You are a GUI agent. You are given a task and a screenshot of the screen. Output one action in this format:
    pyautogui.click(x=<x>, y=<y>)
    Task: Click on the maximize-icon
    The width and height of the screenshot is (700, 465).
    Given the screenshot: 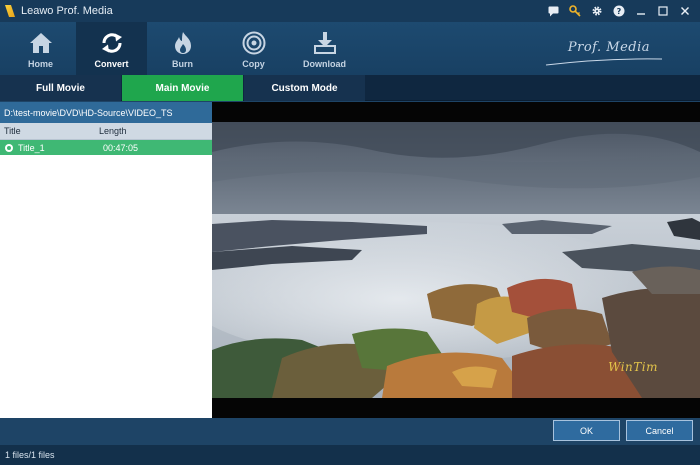 What is the action you would take?
    pyautogui.click(x=663, y=11)
    